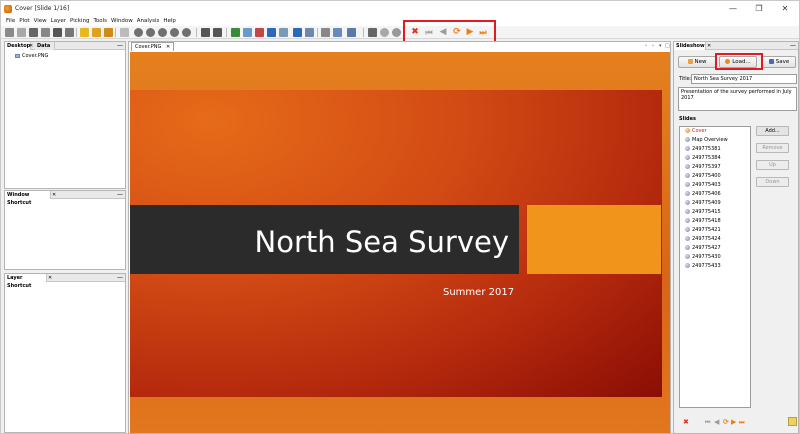 The height and width of the screenshot is (434, 800). I want to click on tab-slideshow: Slideshow, so click(690, 46).